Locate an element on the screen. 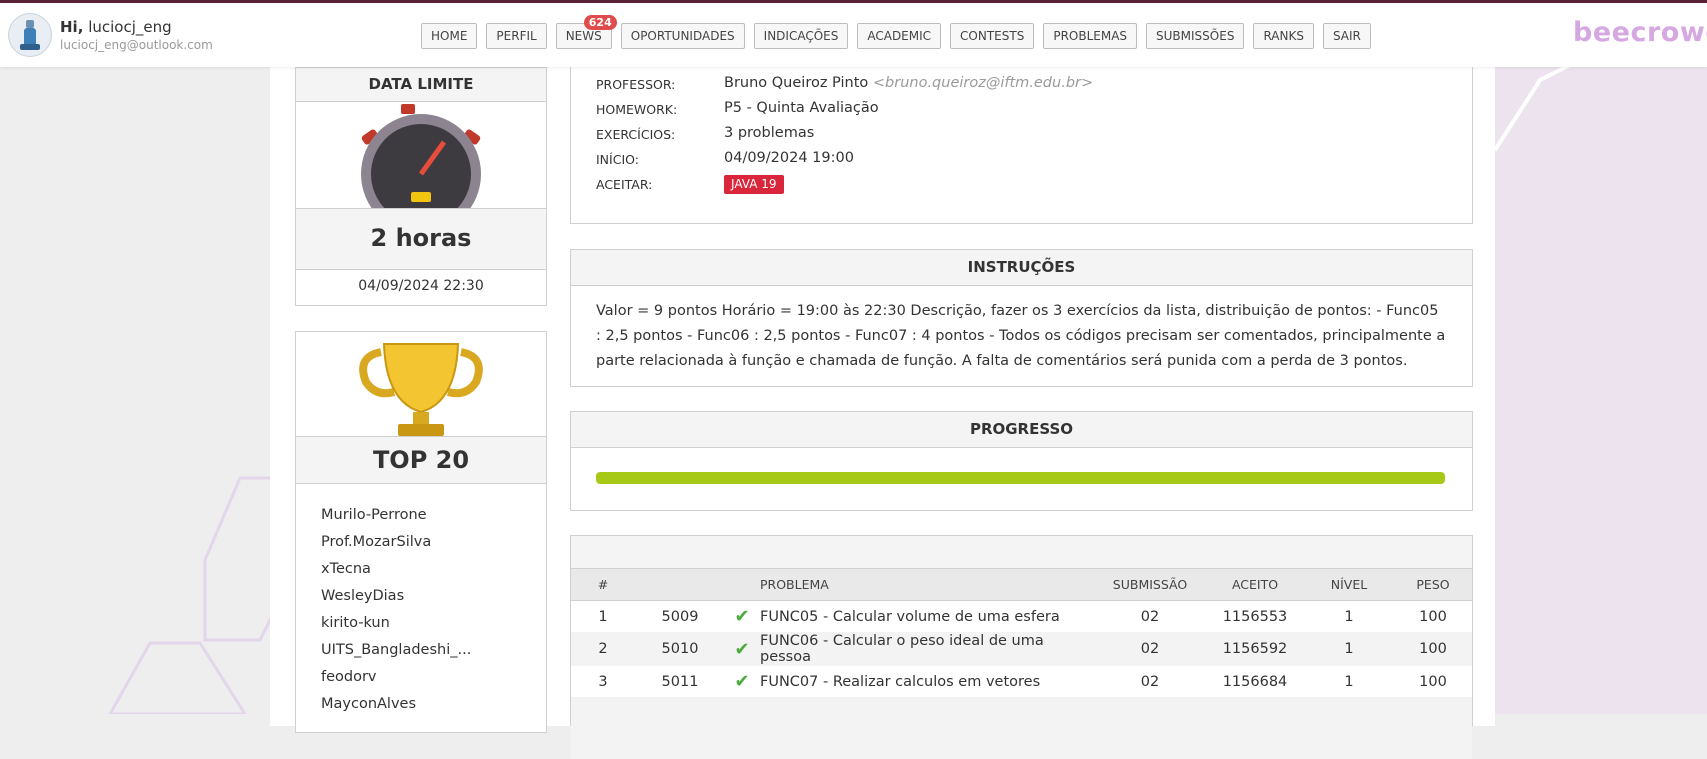  progress-fill is located at coordinates (1020, 478).